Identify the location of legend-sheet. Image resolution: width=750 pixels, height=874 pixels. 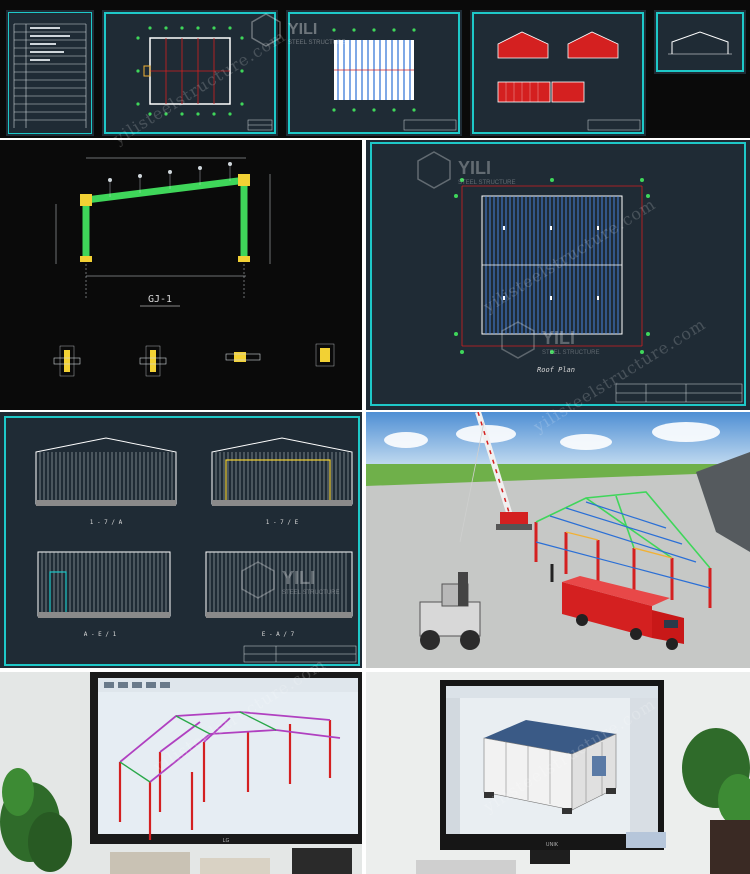
(50, 73).